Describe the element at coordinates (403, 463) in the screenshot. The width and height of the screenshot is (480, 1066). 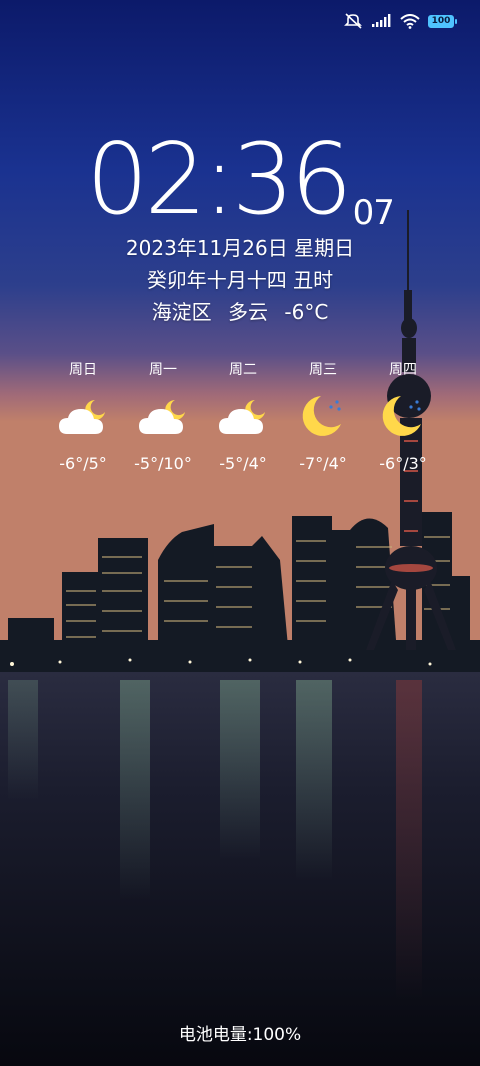
I see `forecast-temp: -6°/3°` at that location.